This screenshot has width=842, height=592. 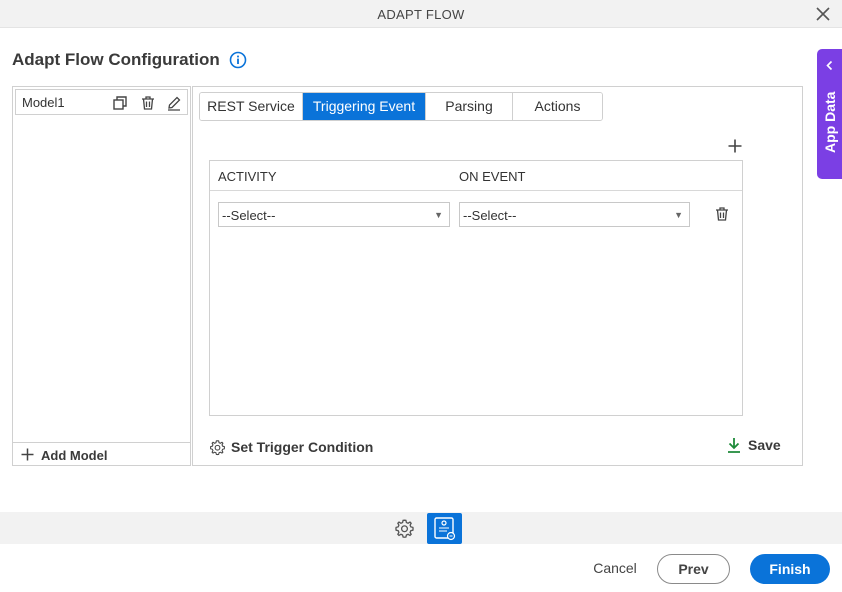 What do you see at coordinates (74, 455) in the screenshot?
I see `add-model-label: Add Model` at bounding box center [74, 455].